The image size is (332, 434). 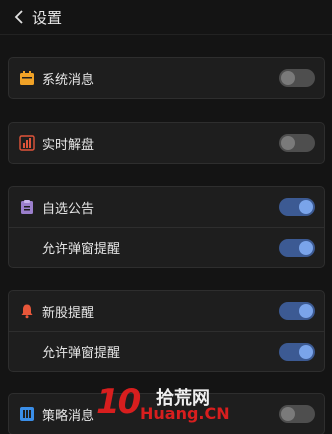 What do you see at coordinates (297, 207) in the screenshot?
I see `watchlist-notice-toggle` at bounding box center [297, 207].